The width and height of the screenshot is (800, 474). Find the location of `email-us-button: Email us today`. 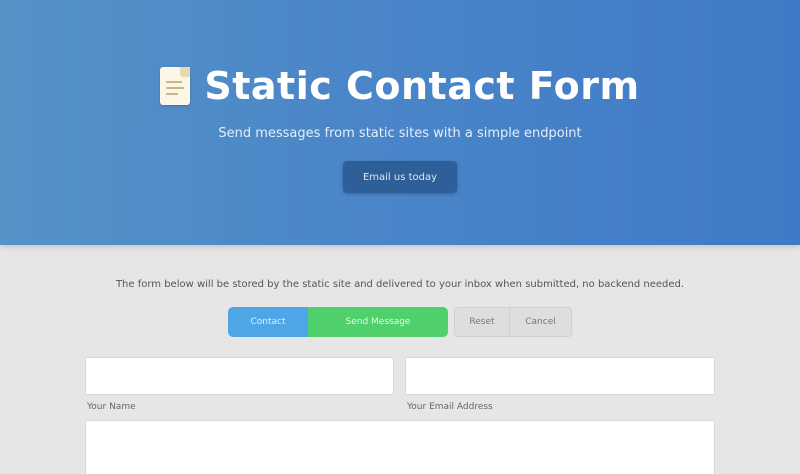

email-us-button: Email us today is located at coordinates (400, 177).